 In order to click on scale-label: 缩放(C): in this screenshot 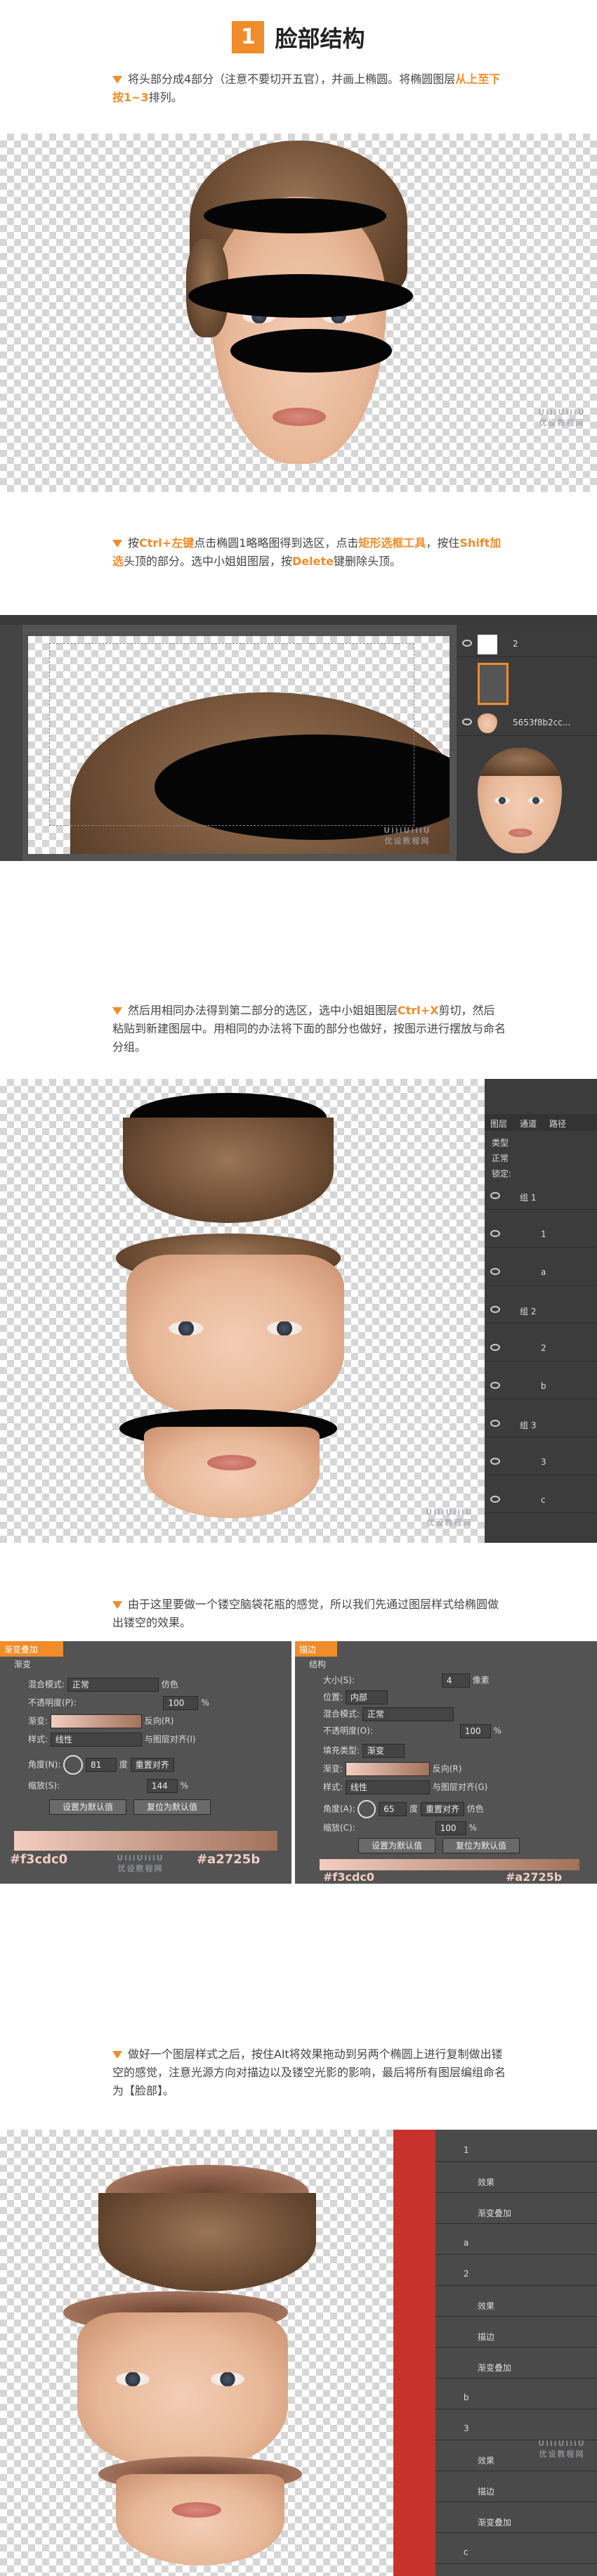, I will do `click(339, 1828)`.